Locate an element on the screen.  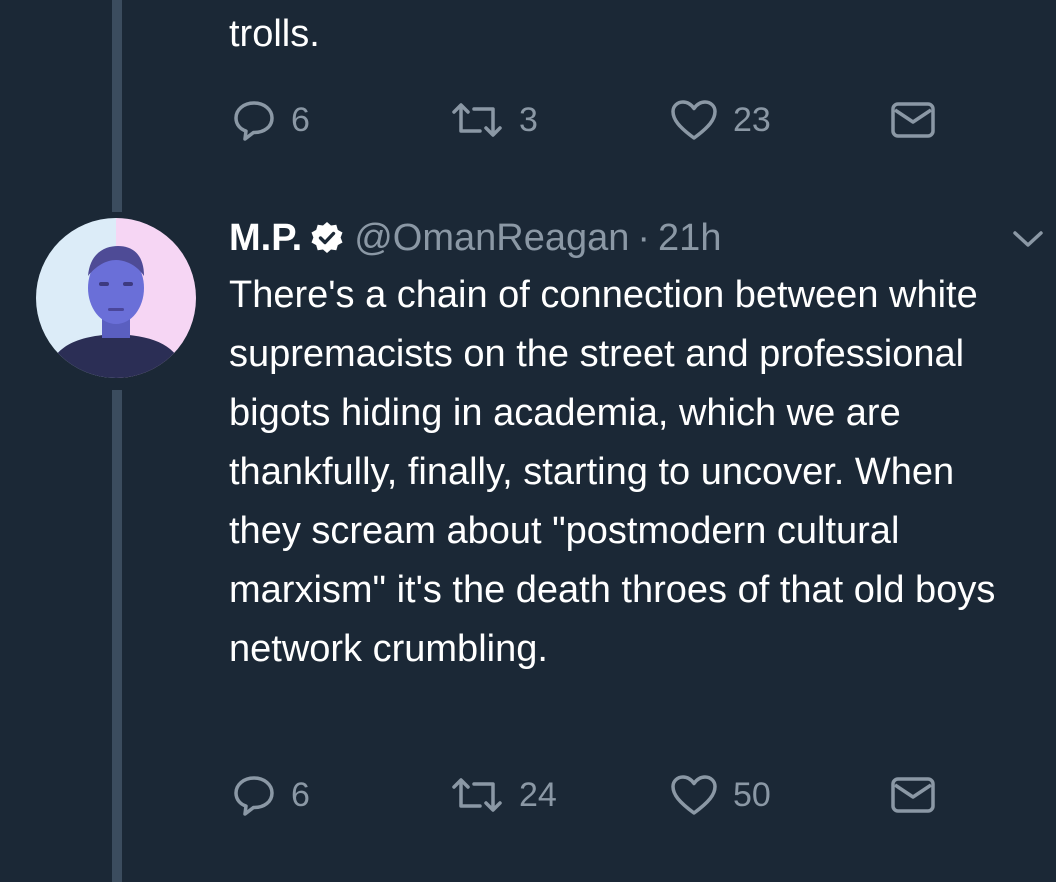
tweet-header: M.P. @OmanReagan · 21h is located at coordinates (475, 238).